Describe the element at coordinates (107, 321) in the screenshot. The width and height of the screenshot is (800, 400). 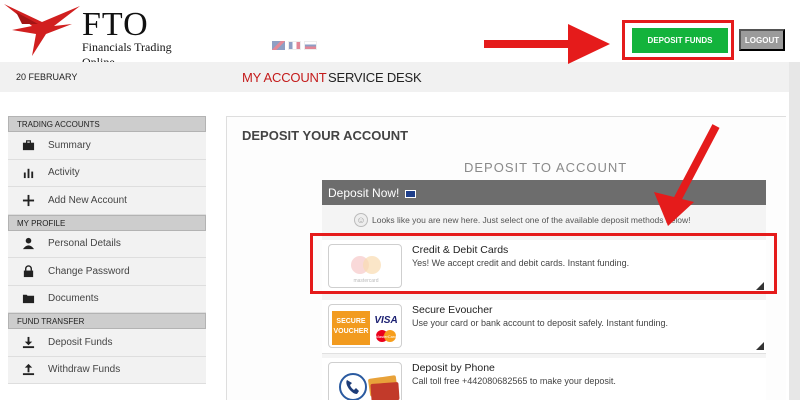
I see `sidebar-section-fund-transfer: FUND TRANSFER` at that location.